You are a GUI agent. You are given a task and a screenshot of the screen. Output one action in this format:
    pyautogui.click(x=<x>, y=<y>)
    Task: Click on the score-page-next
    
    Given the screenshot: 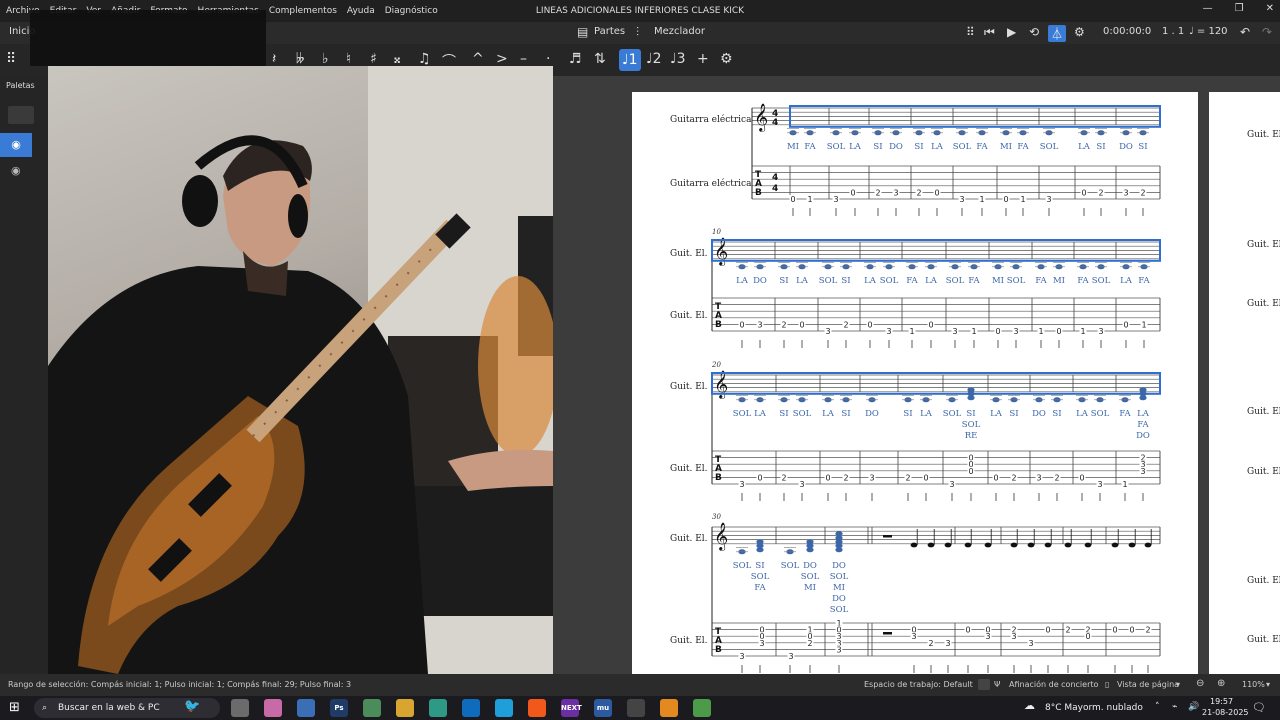 What is the action you would take?
    pyautogui.click(x=1244, y=383)
    